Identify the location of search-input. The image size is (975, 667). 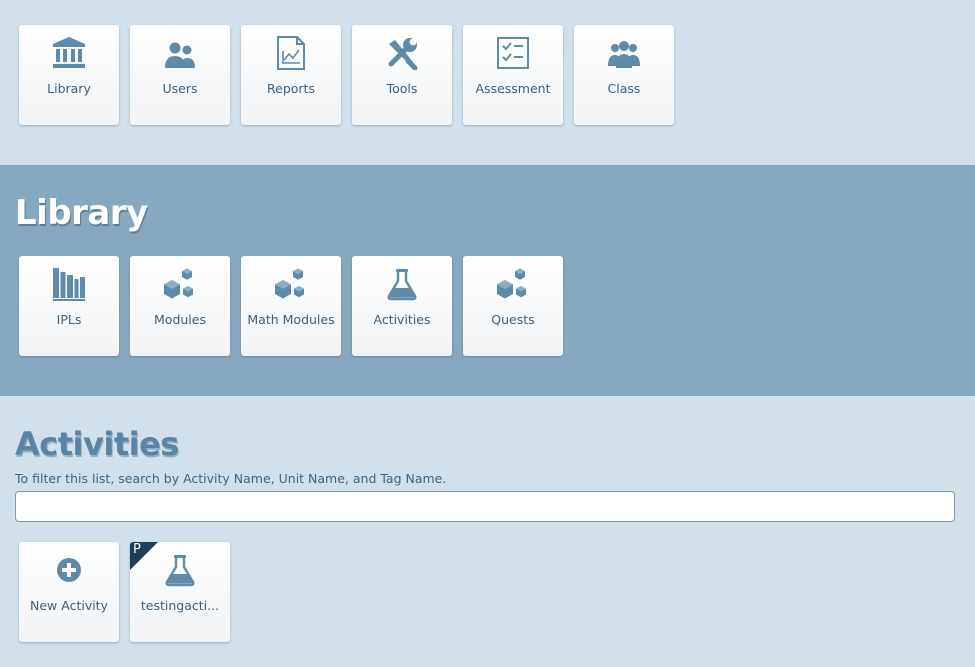
(485, 506).